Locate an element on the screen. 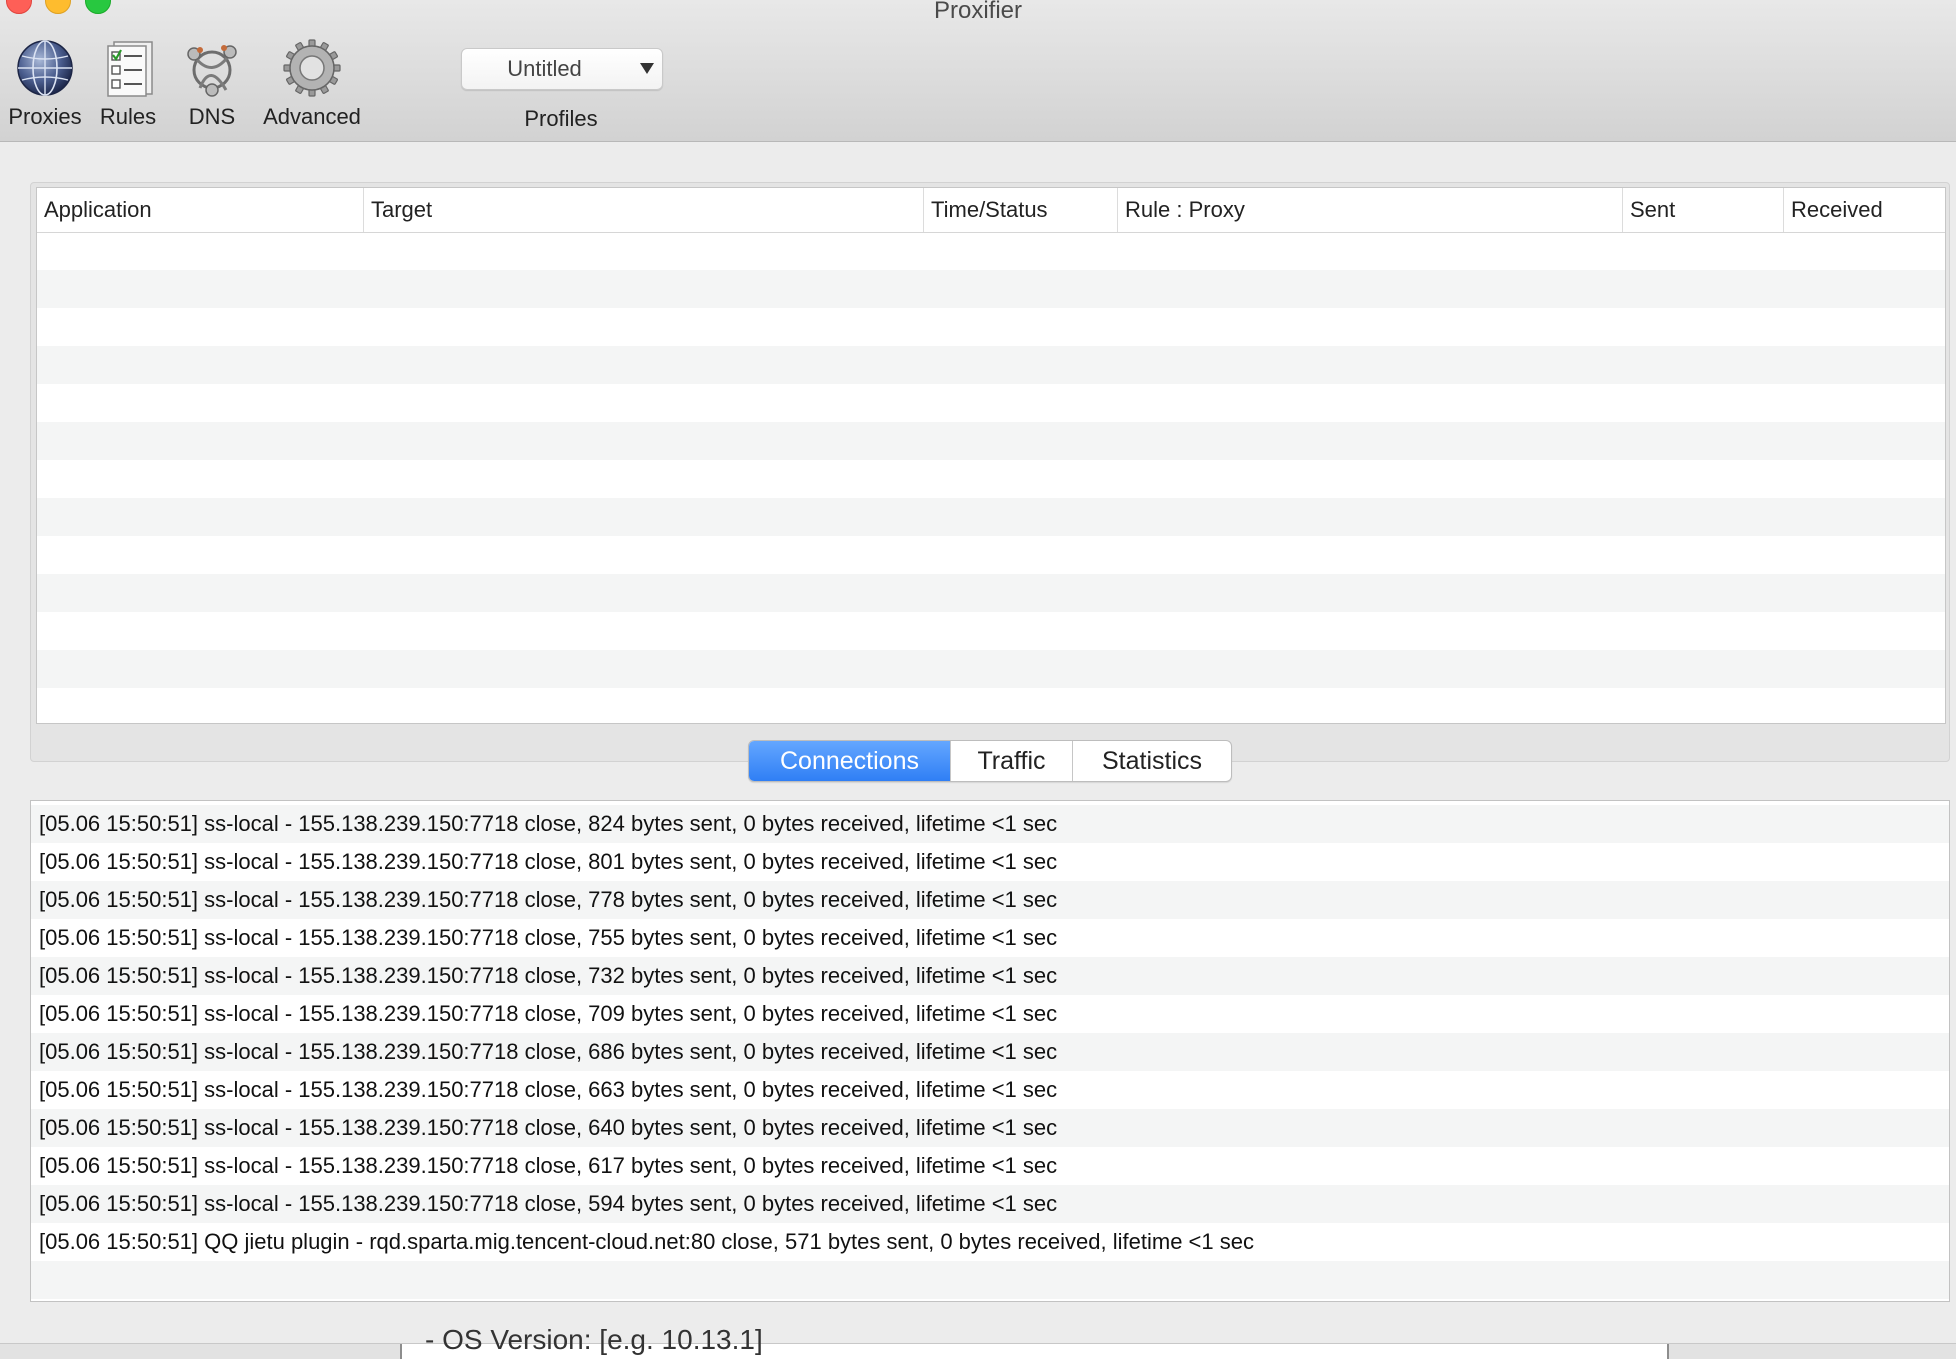 Image resolution: width=1956 pixels, height=1359 pixels. background-window: - OS Version: [e.g. 10.13.1] is located at coordinates (978, 1341).